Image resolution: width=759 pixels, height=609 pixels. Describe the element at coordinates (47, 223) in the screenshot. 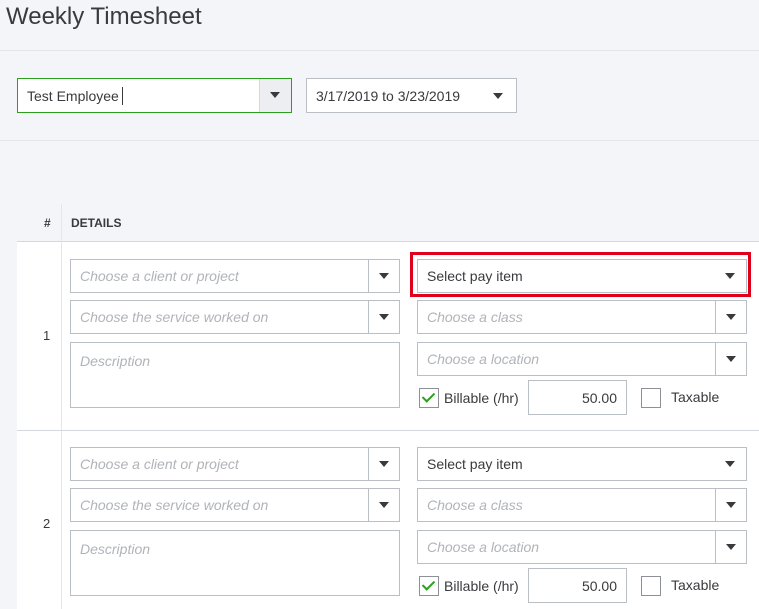

I see `column-header-number: #` at that location.